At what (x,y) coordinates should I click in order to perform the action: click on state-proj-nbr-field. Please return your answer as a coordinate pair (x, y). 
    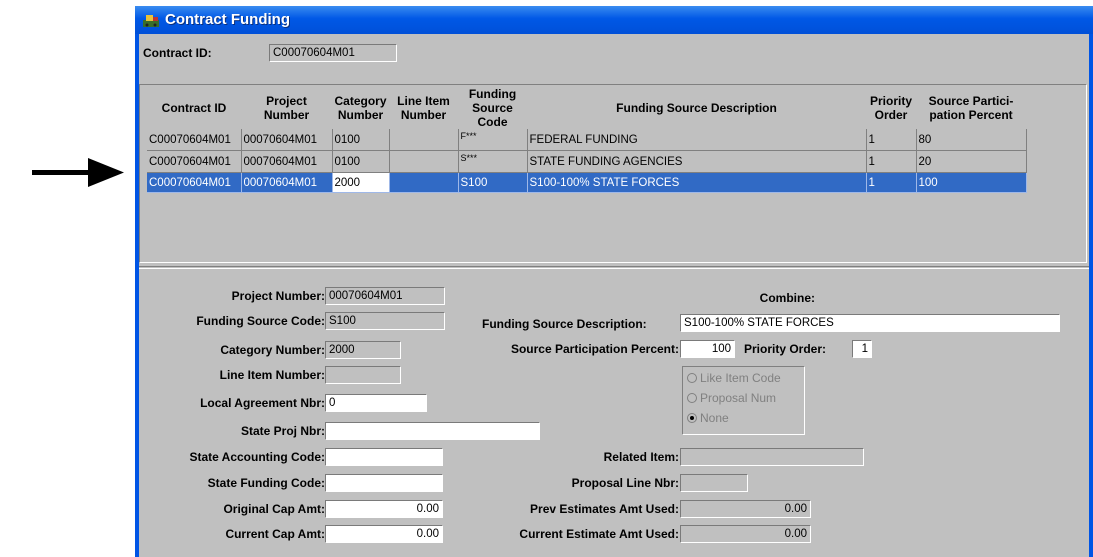
    Looking at the image, I should click on (432, 431).